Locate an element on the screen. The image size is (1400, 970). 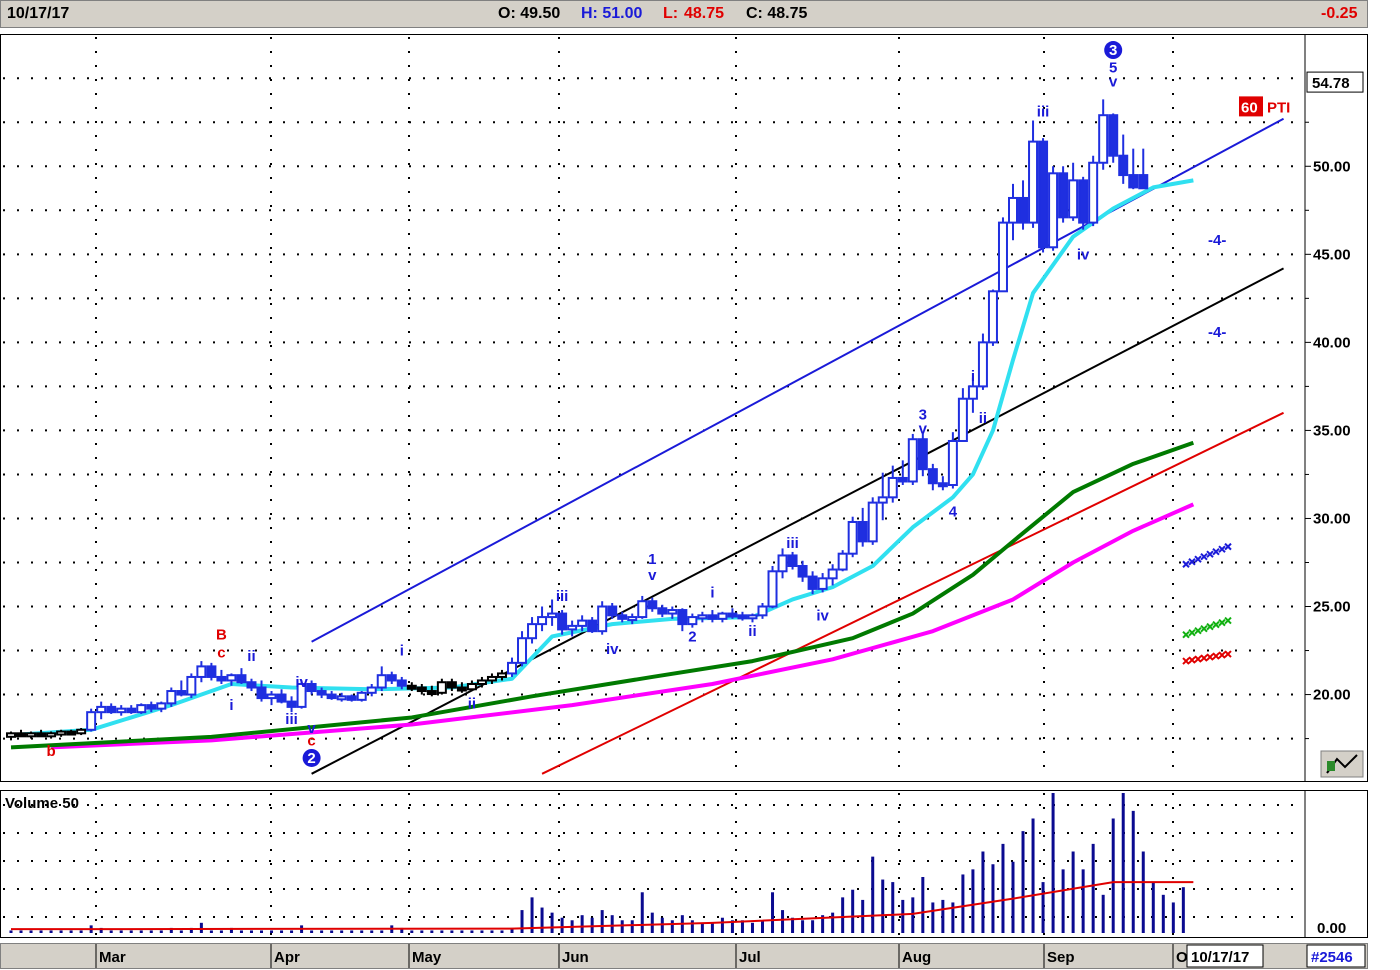
header-open: O: 49.50 is located at coordinates (529, 13).